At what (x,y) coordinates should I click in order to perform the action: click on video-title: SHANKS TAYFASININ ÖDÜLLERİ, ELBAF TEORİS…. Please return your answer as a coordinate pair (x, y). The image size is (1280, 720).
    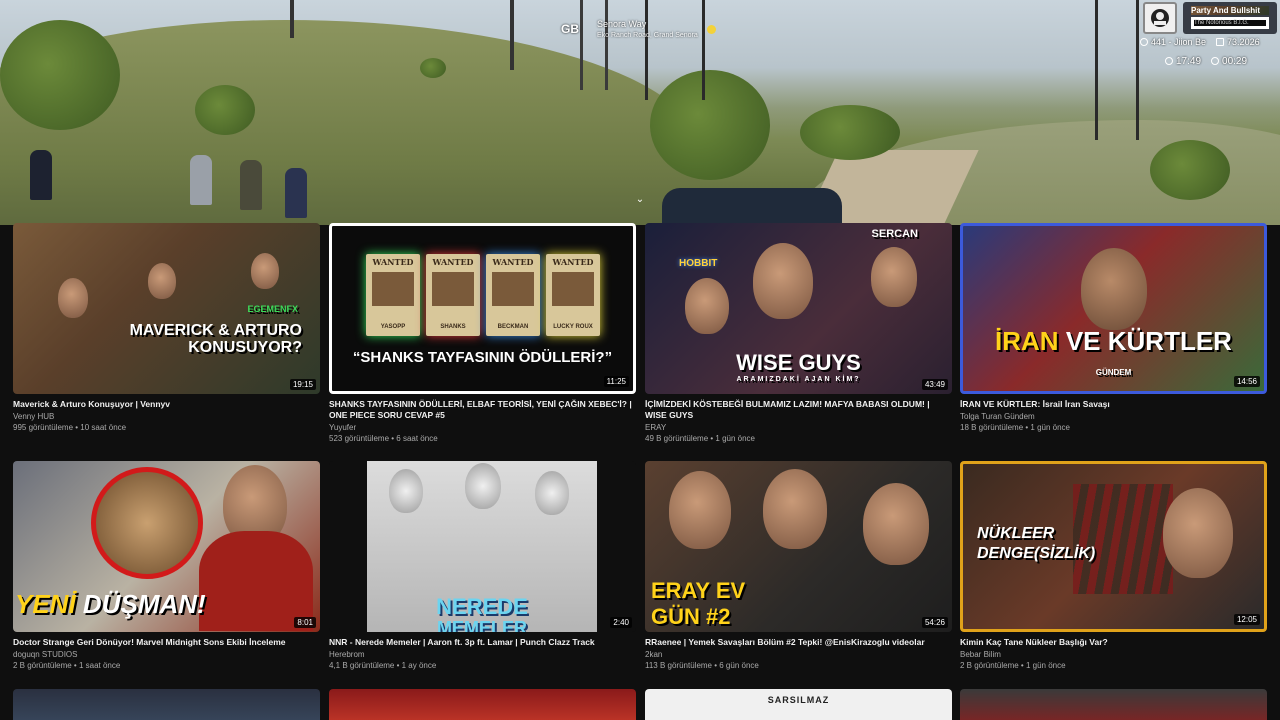
    Looking at the image, I should click on (482, 410).